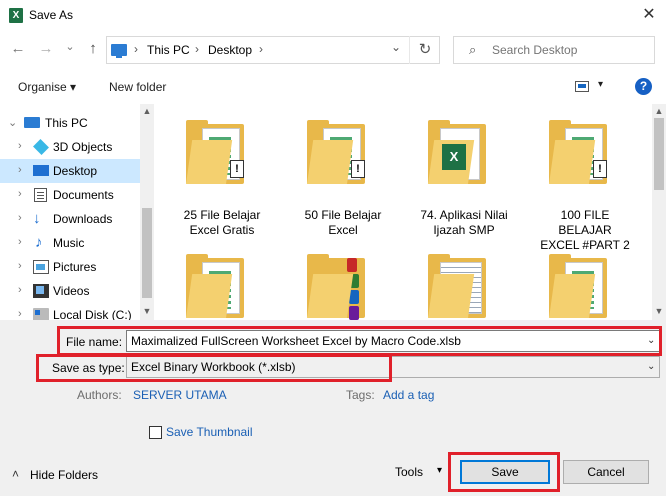  What do you see at coordinates (41, 170) in the screenshot?
I see `desktop-icon` at bounding box center [41, 170].